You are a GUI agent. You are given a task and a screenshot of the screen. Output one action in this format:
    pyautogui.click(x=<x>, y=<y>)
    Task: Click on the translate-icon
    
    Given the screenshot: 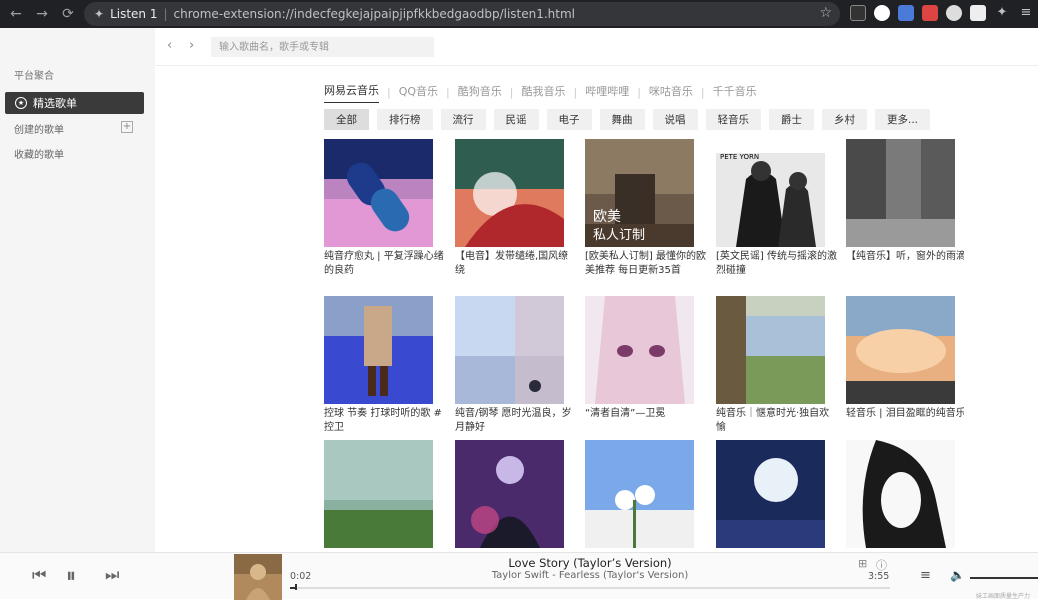 What is the action you would take?
    pyautogui.click(x=906, y=13)
    